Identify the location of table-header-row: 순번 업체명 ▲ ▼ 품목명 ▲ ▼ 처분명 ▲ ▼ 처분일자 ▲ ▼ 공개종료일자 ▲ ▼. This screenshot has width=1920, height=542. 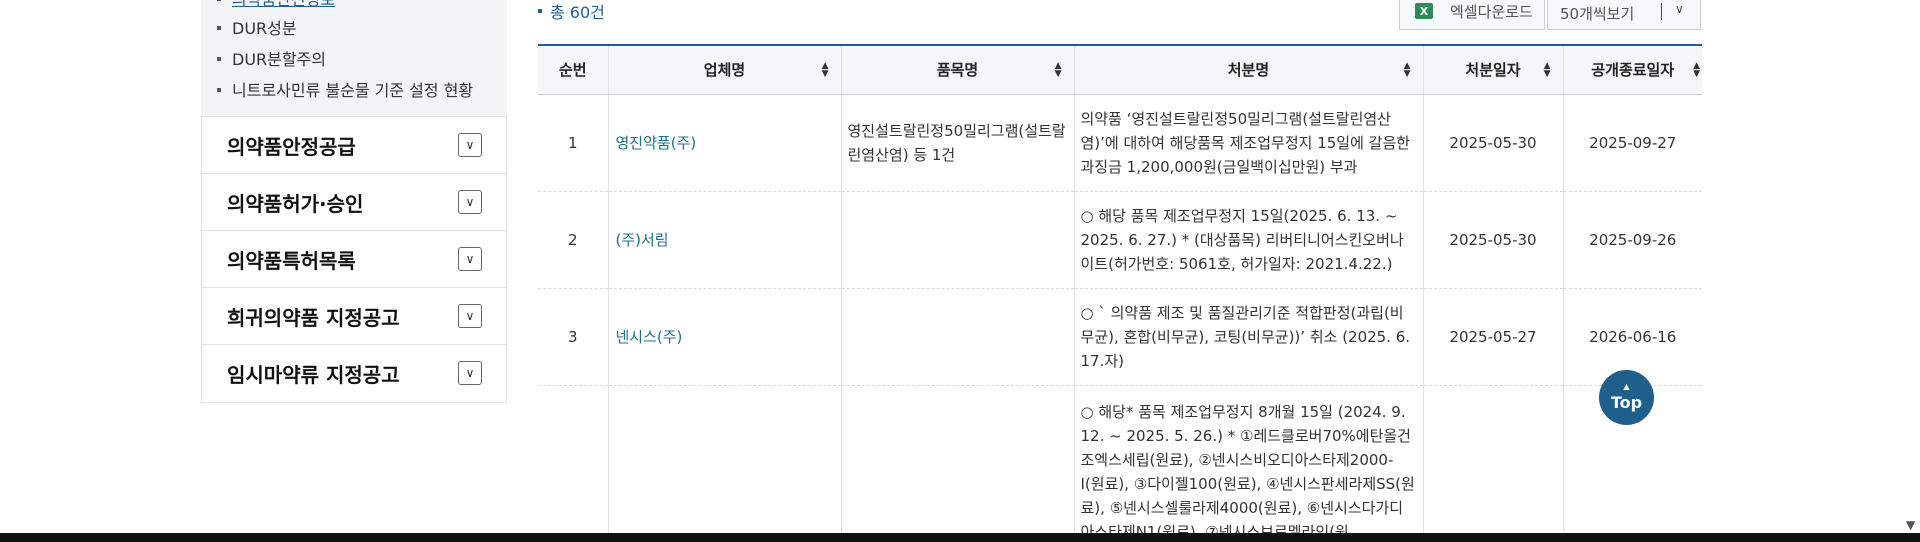
(1120, 69).